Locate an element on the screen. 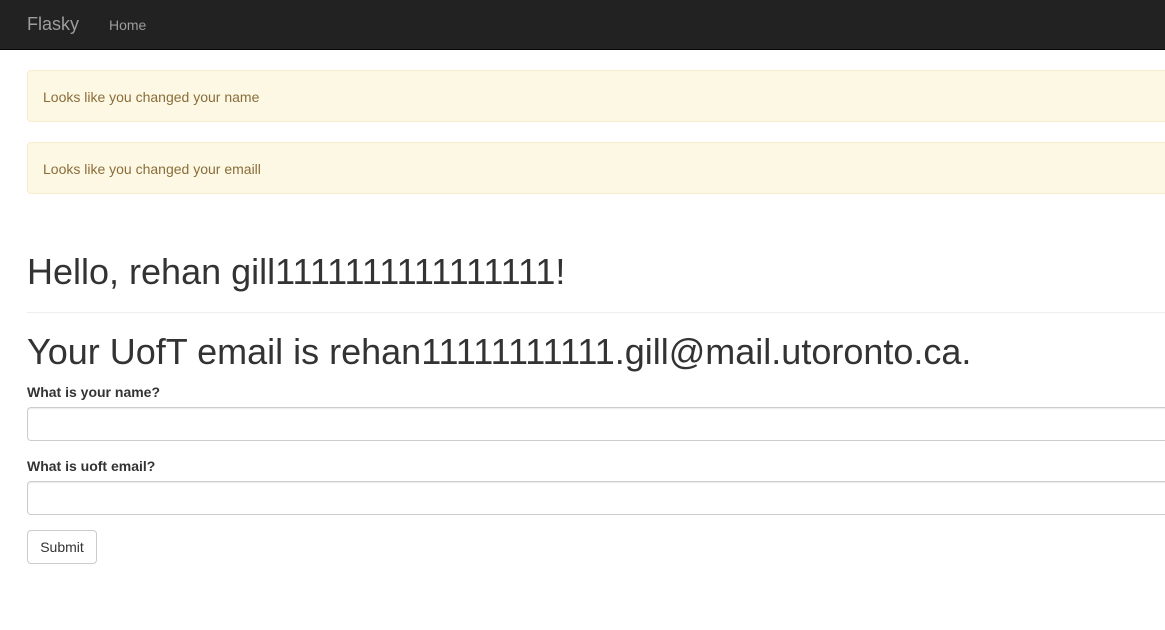 The image size is (1165, 630). brand-link: Flasky is located at coordinates (53, 24).